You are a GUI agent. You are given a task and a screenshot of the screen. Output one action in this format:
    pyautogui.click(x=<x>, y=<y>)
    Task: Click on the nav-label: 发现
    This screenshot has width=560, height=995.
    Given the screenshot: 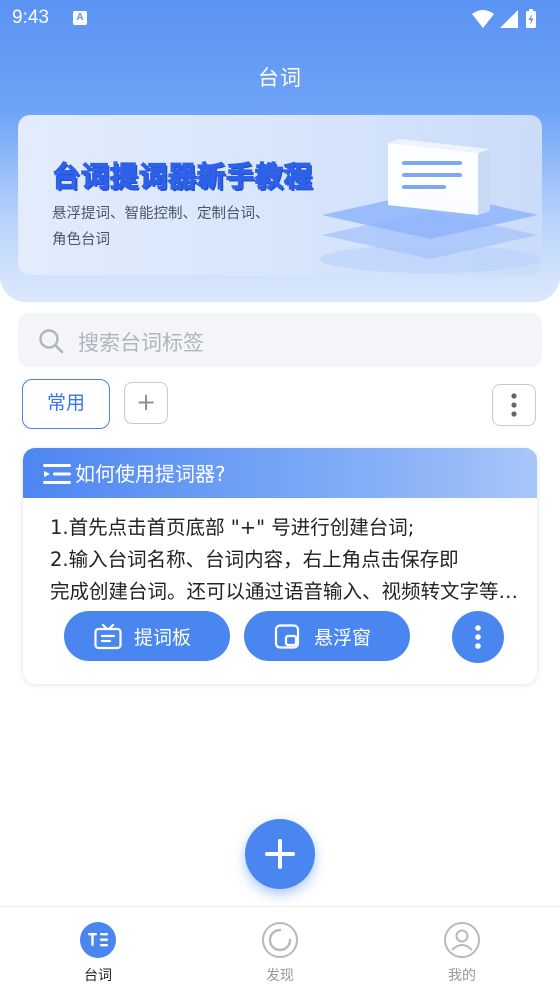 What is the action you would take?
    pyautogui.click(x=280, y=976)
    